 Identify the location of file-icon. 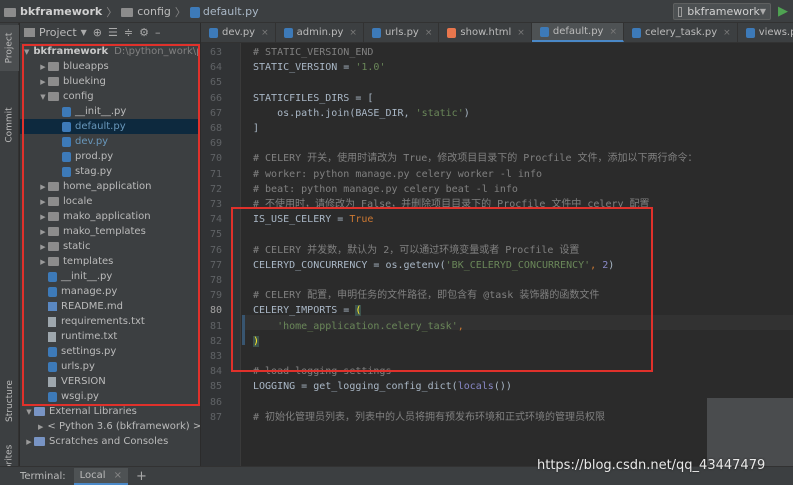
(52, 321).